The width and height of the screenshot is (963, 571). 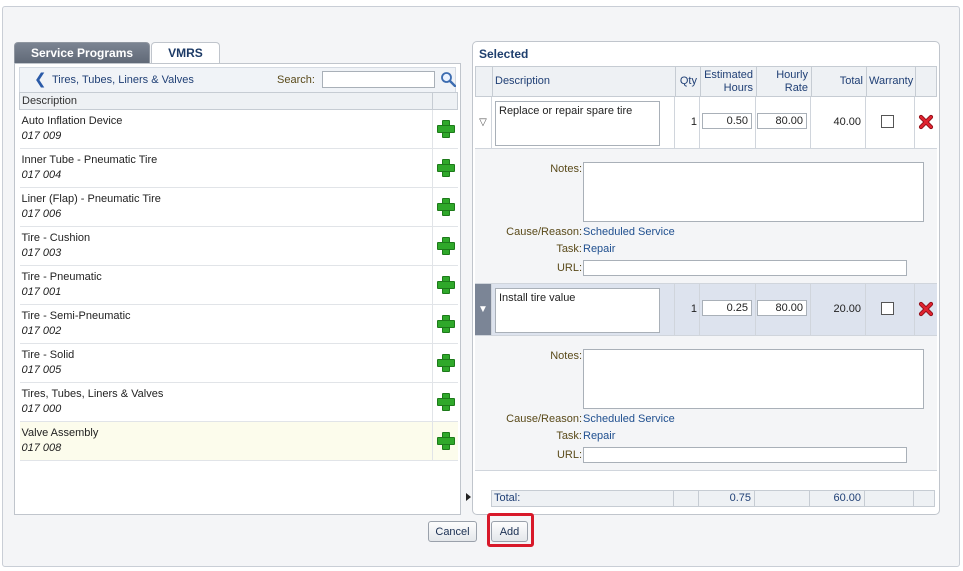 I want to click on item-code: 017 008, so click(x=41, y=448).